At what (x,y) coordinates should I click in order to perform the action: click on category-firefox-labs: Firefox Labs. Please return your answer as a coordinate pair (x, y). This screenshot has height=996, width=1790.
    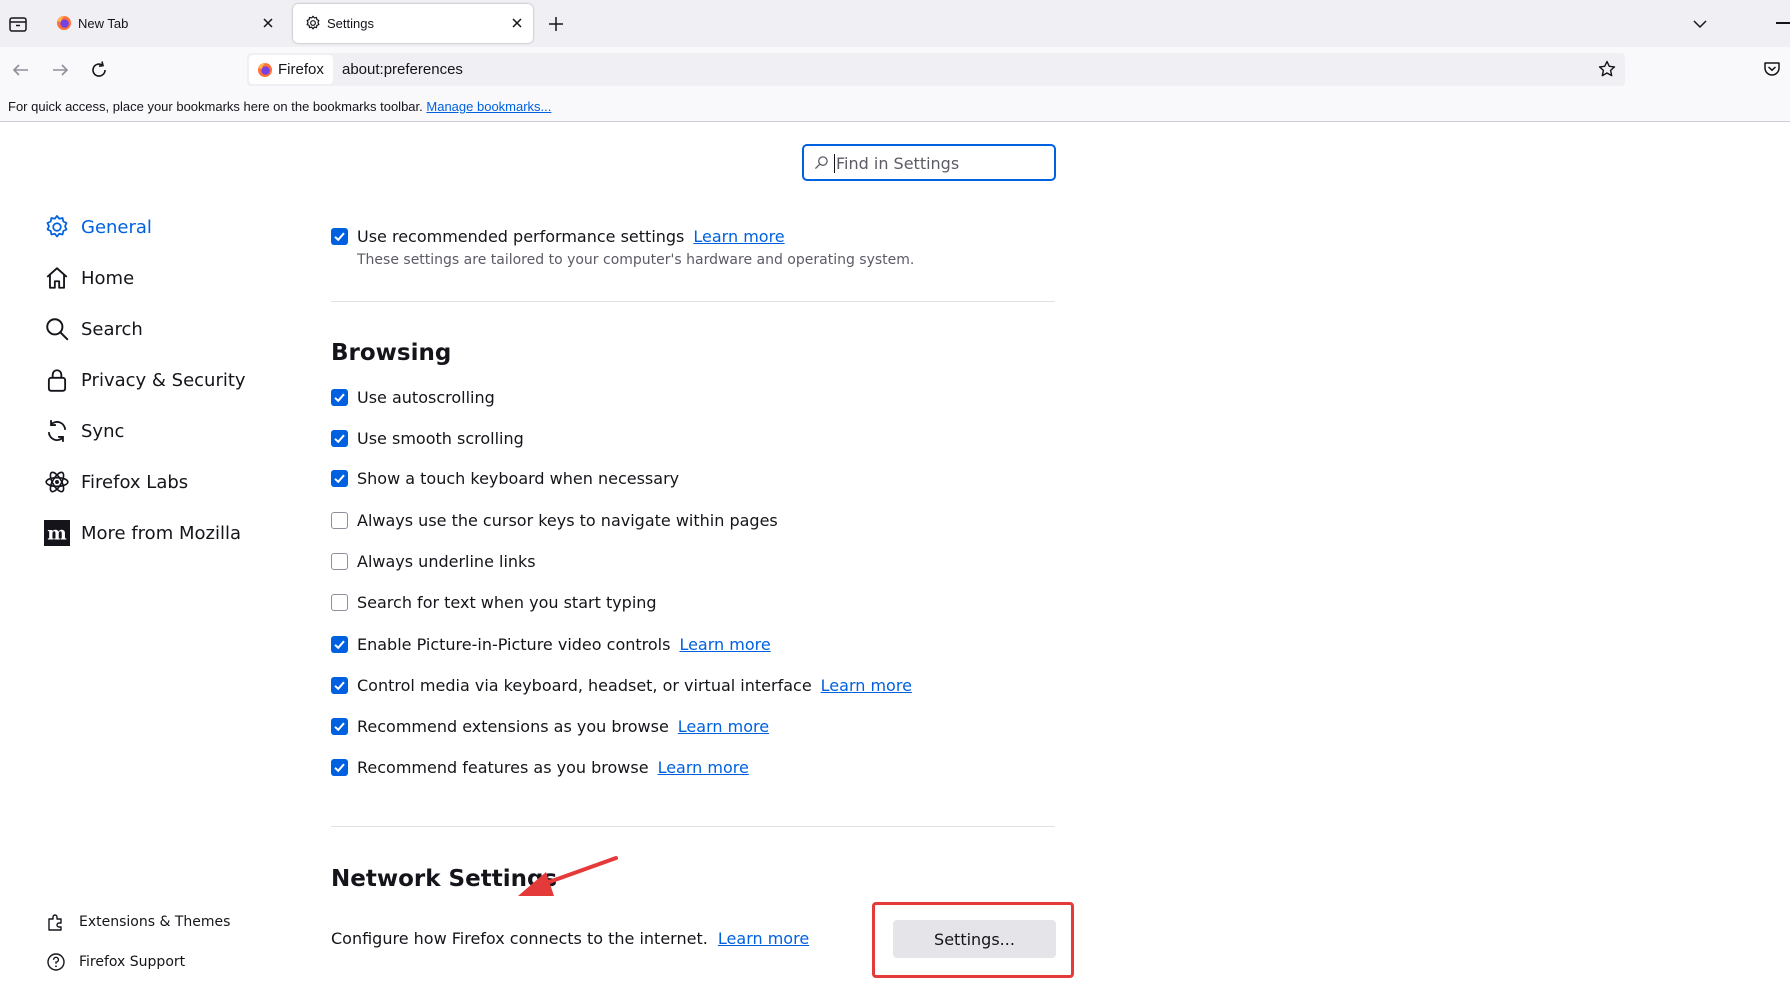
    Looking at the image, I should click on (116, 482).